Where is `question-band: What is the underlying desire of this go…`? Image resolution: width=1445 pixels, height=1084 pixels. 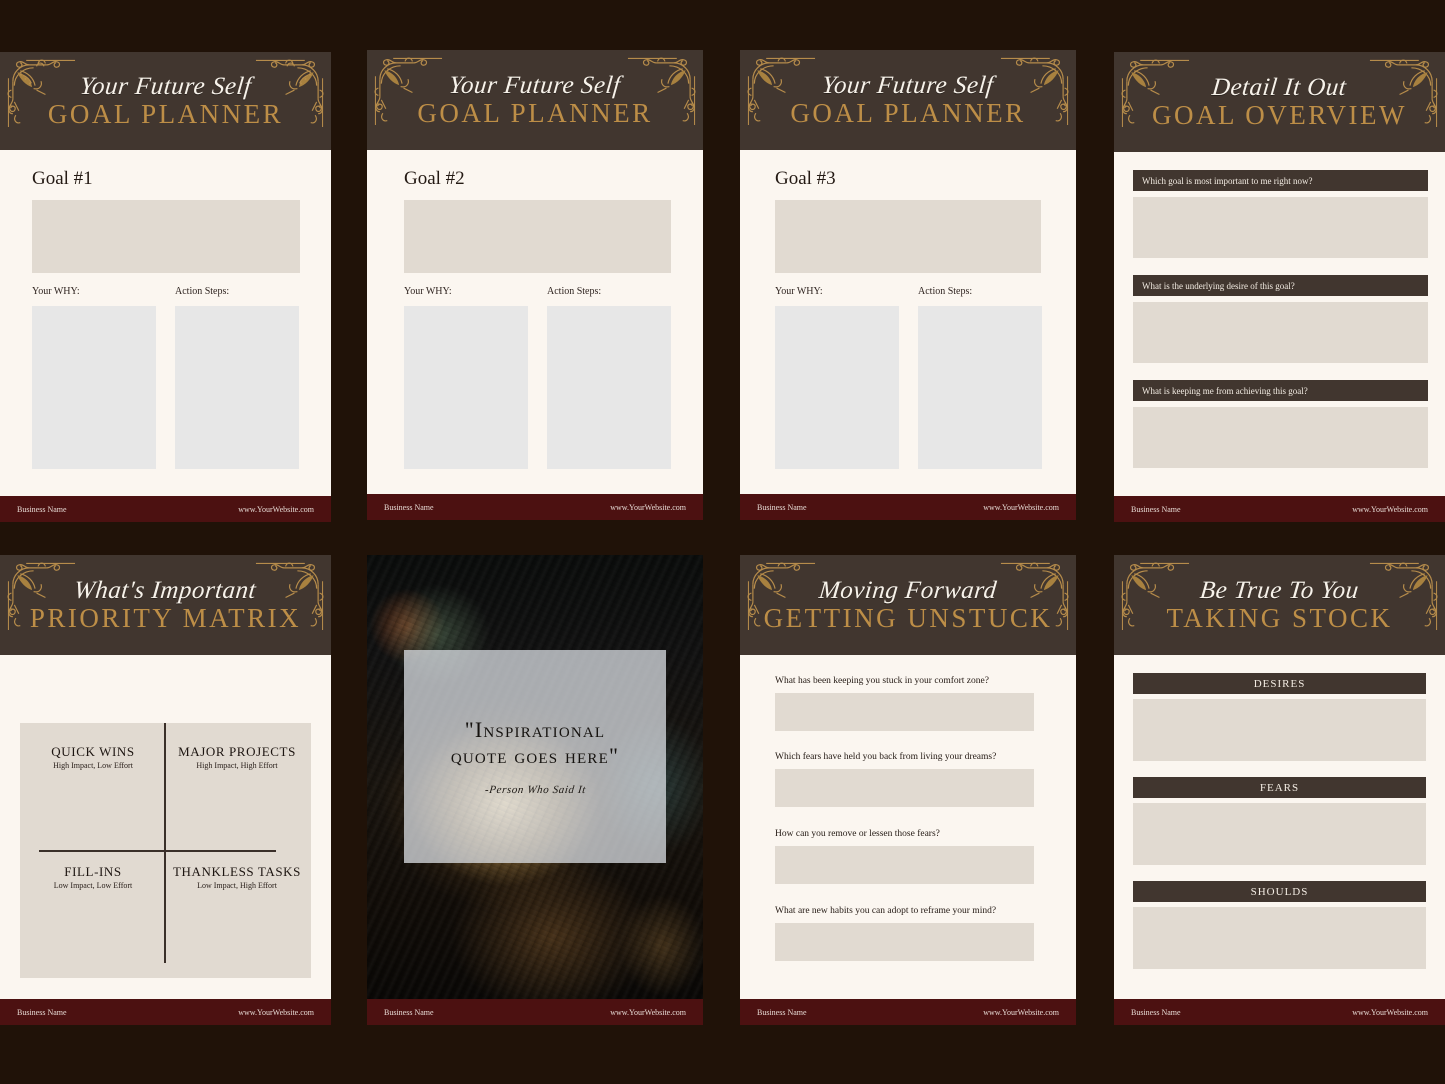 question-band: What is the underlying desire of this go… is located at coordinates (1280, 285).